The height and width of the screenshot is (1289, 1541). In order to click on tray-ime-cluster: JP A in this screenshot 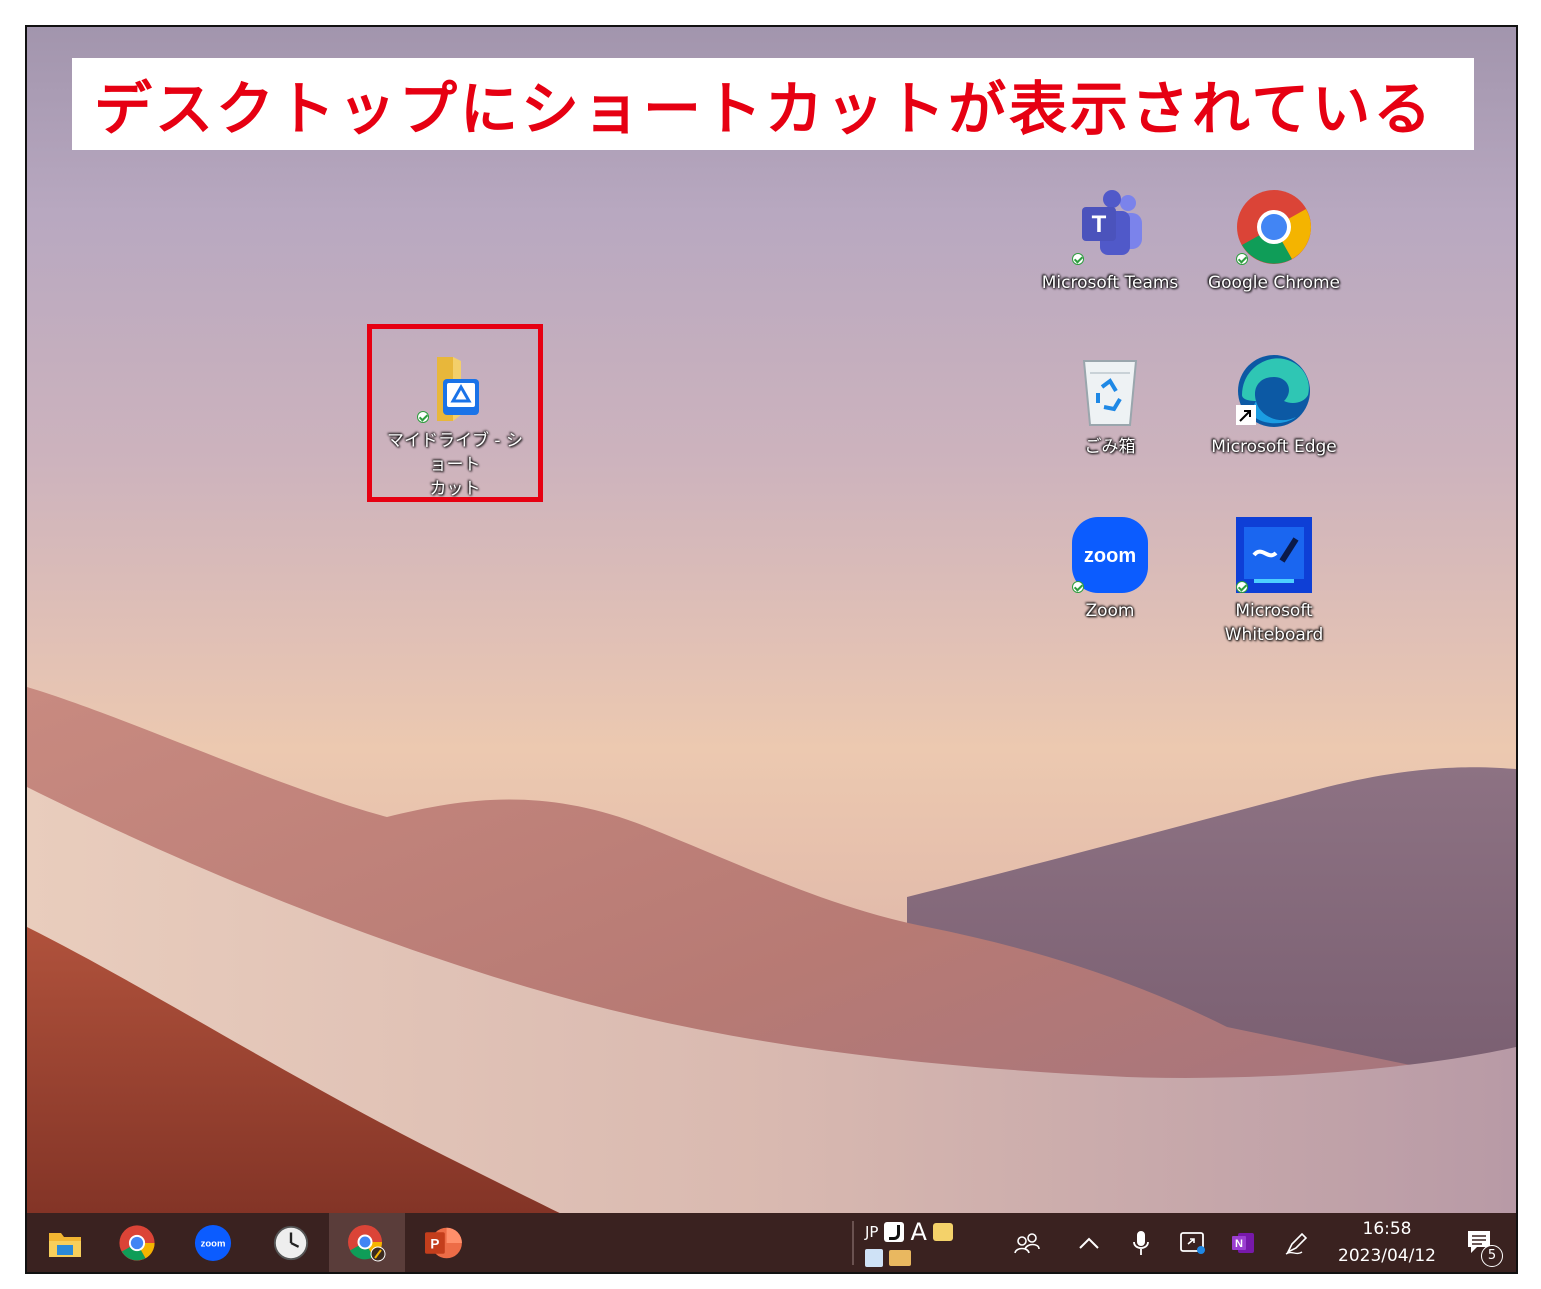, I will do `click(929, 1242)`.